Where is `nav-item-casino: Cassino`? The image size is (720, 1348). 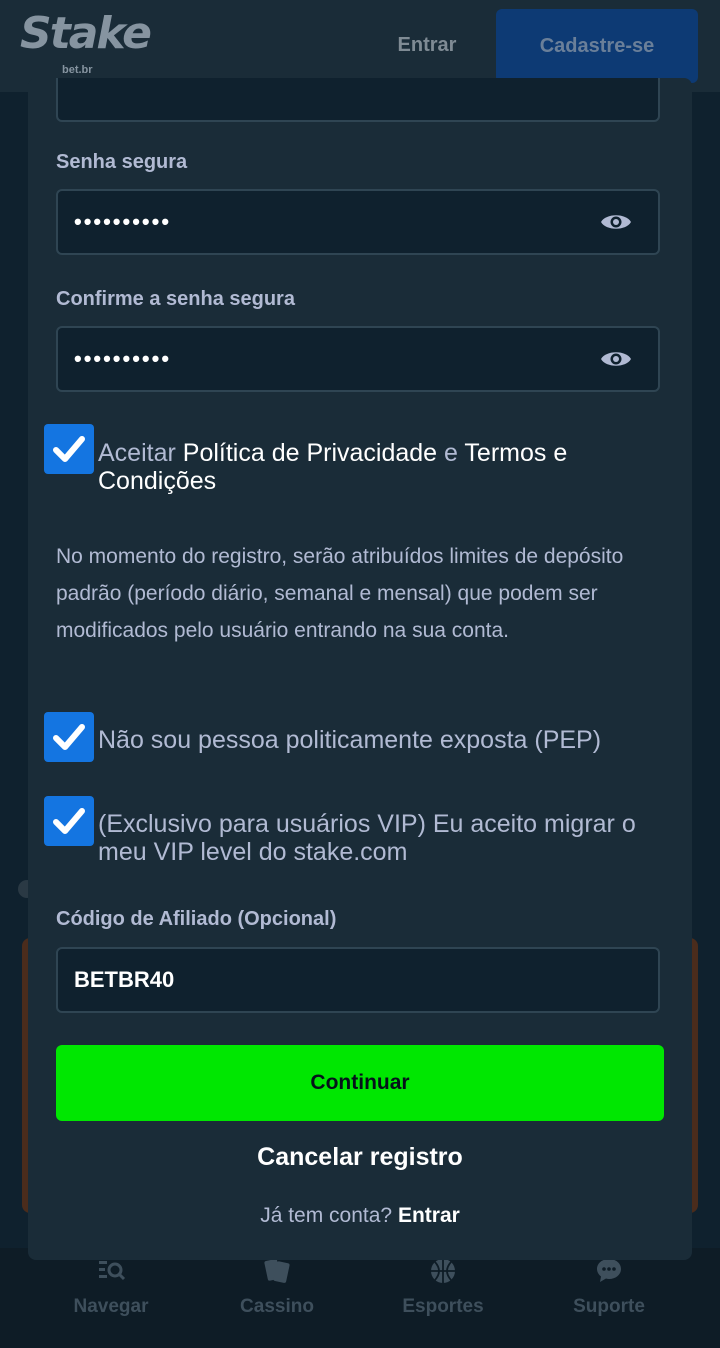
nav-item-casino: Cassino is located at coordinates (277, 1287).